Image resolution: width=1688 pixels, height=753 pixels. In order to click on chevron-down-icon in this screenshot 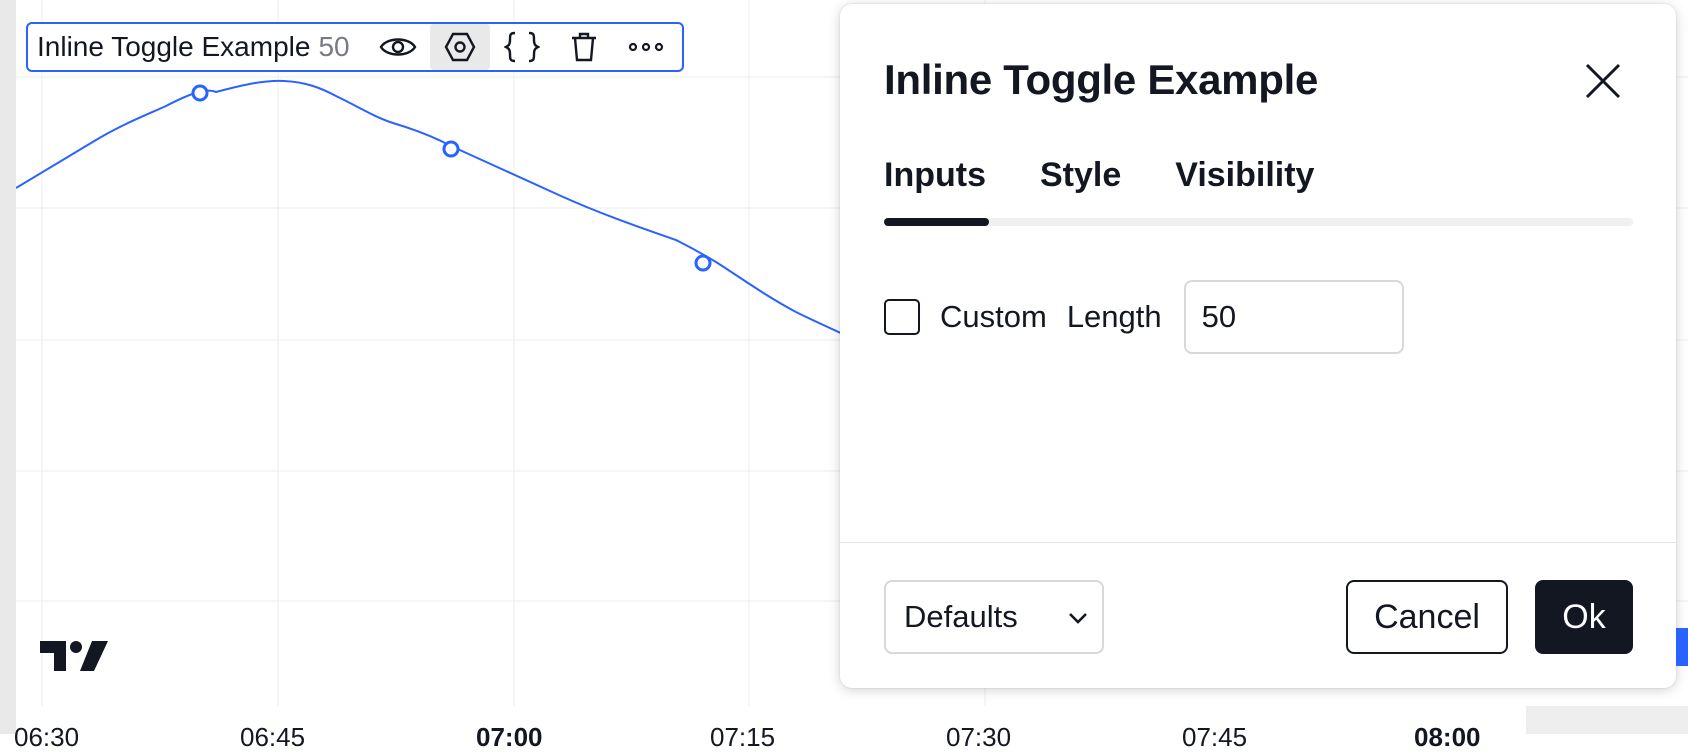, I will do `click(1078, 618)`.